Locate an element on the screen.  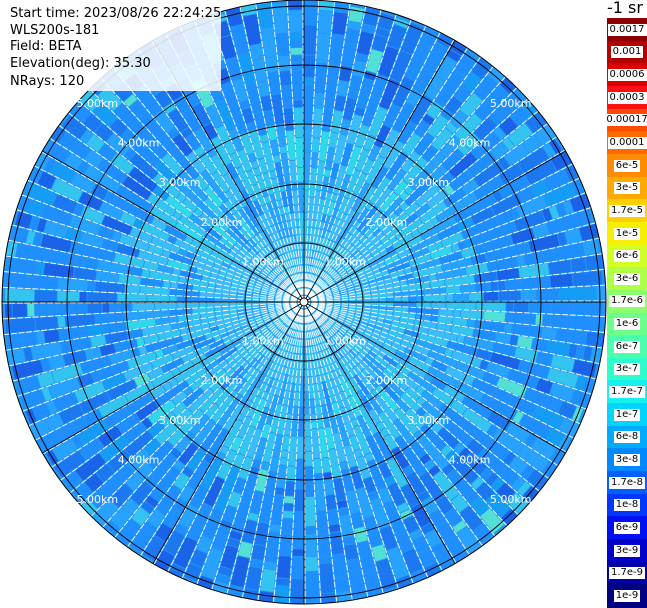
colorbar-tick-label: 1.7e-8 is located at coordinates (627, 483).